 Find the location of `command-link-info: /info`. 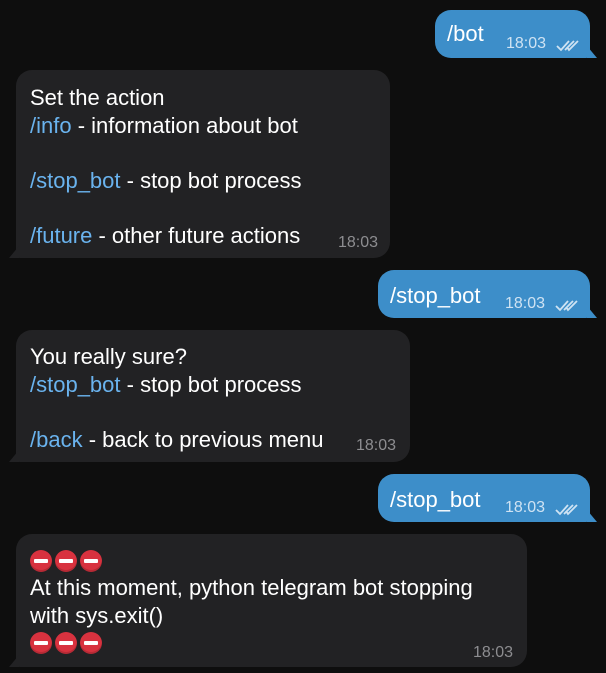

command-link-info: /info is located at coordinates (51, 125).